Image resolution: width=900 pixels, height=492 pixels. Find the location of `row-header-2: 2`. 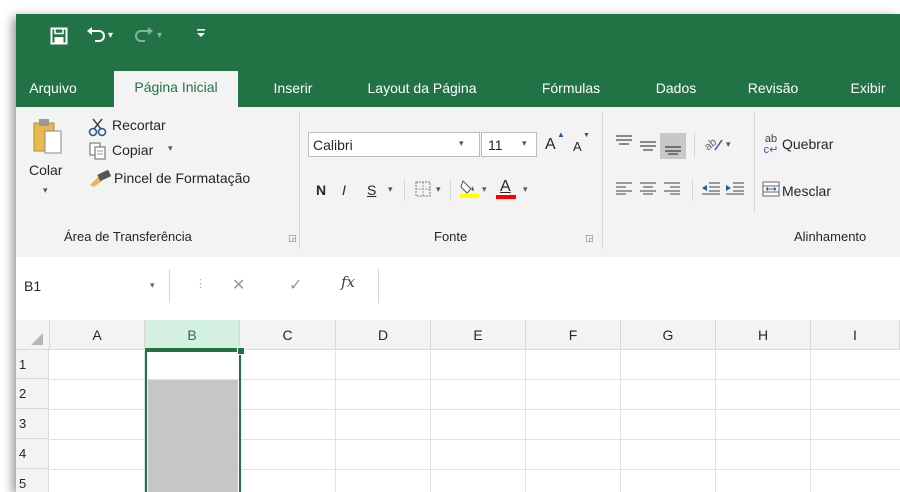

row-header-2: 2 is located at coordinates (32, 394).